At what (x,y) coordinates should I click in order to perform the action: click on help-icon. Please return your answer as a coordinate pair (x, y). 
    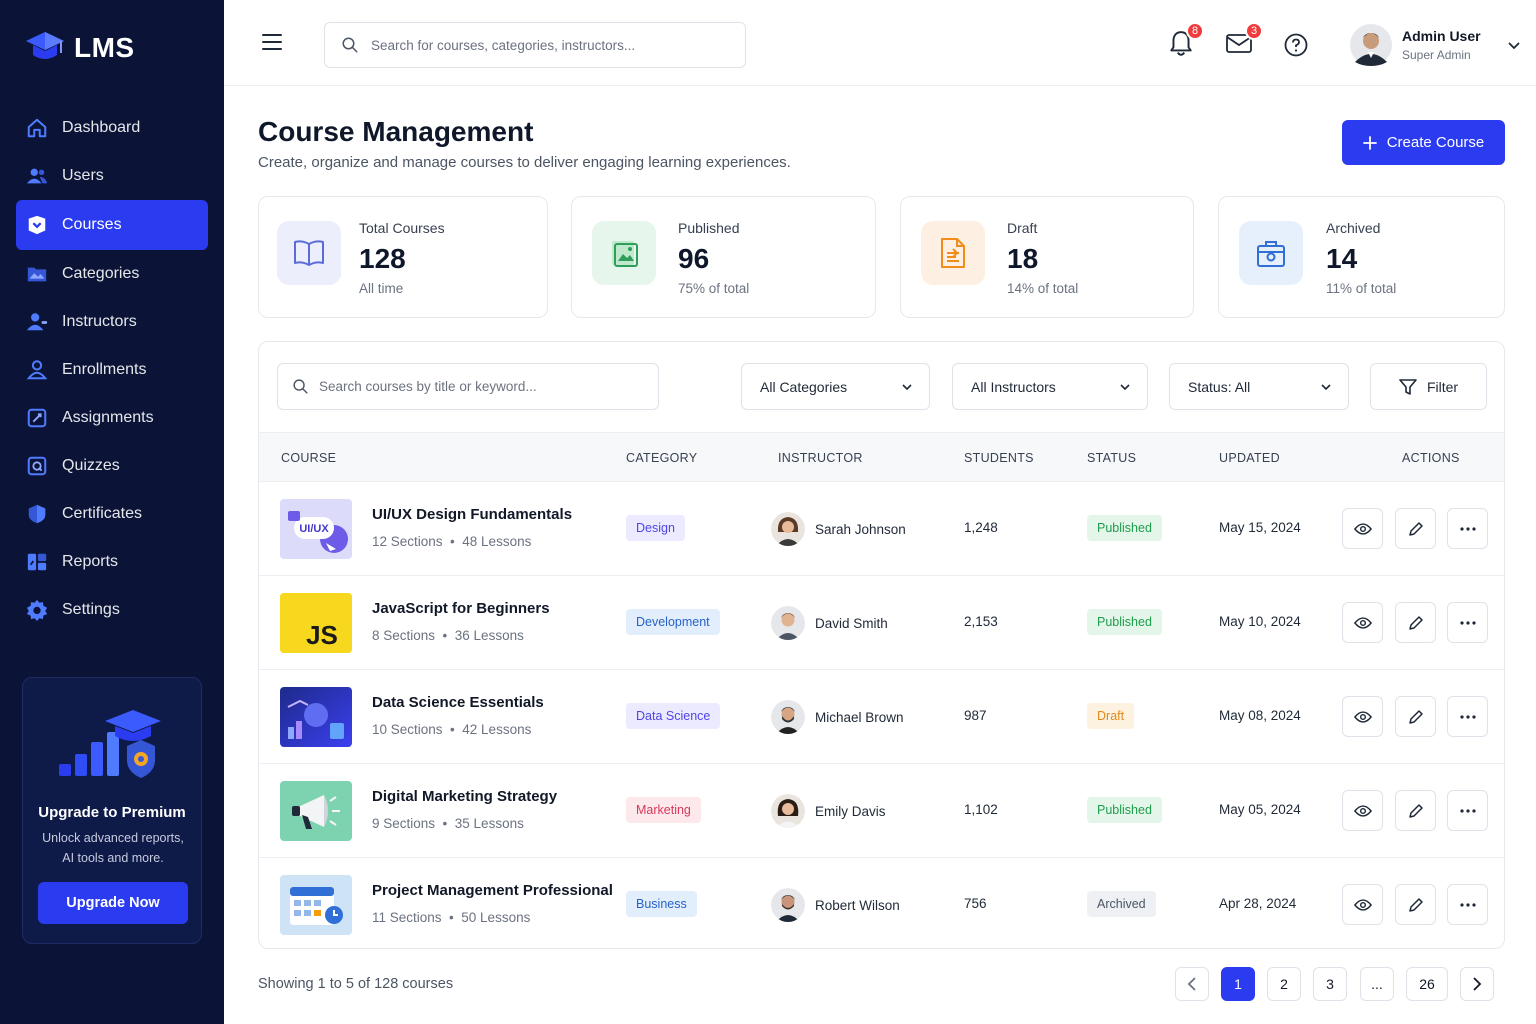
    Looking at the image, I should click on (1296, 45).